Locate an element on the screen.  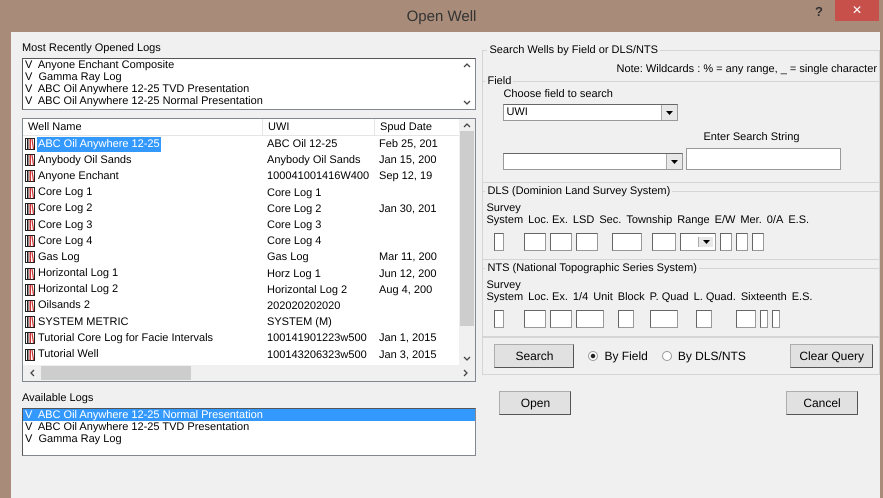
well-name-cell: Horizontal Log 1 is located at coordinates (78, 274).